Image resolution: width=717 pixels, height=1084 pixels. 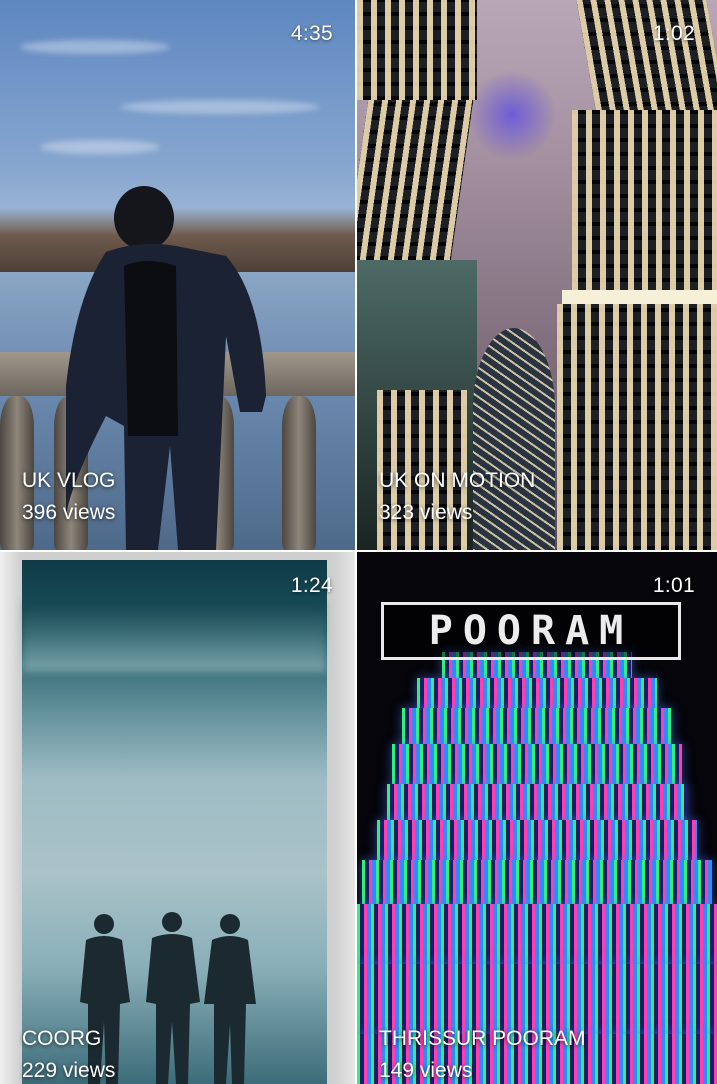 I want to click on video-views: 323 views, so click(x=426, y=512).